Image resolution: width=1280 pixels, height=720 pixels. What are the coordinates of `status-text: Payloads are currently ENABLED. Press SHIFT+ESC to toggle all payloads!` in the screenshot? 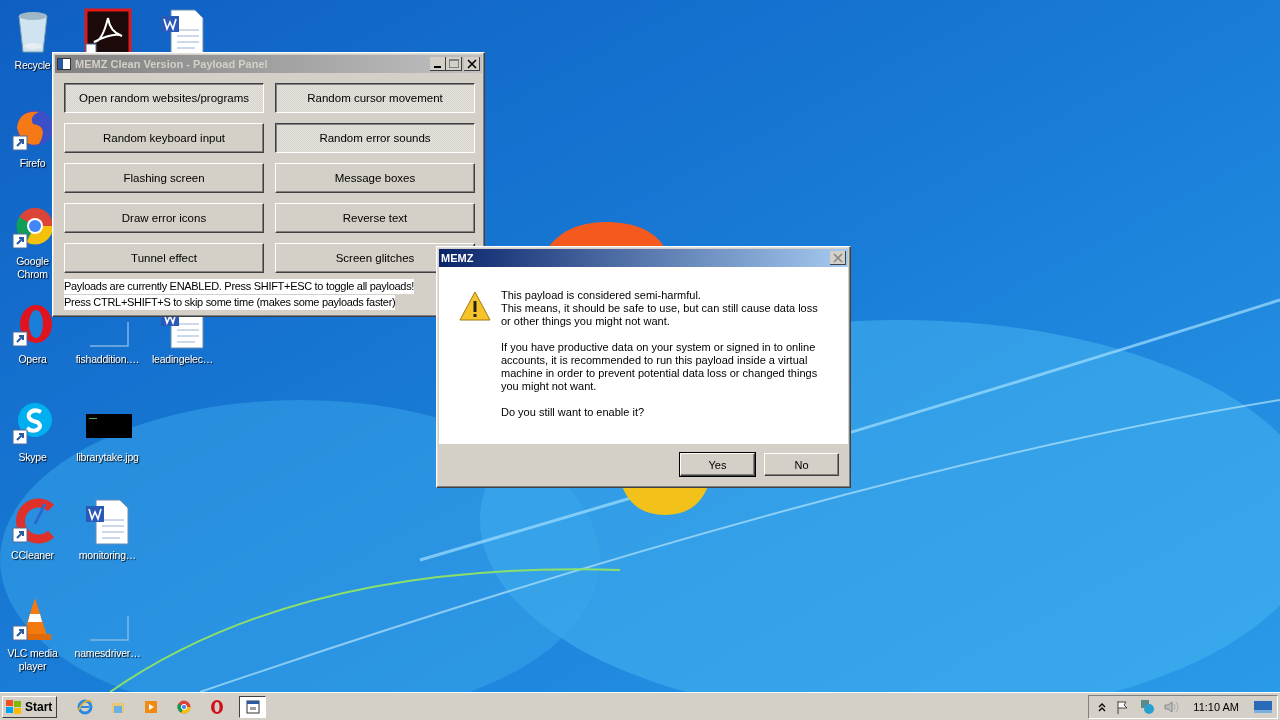 It's located at (239, 286).